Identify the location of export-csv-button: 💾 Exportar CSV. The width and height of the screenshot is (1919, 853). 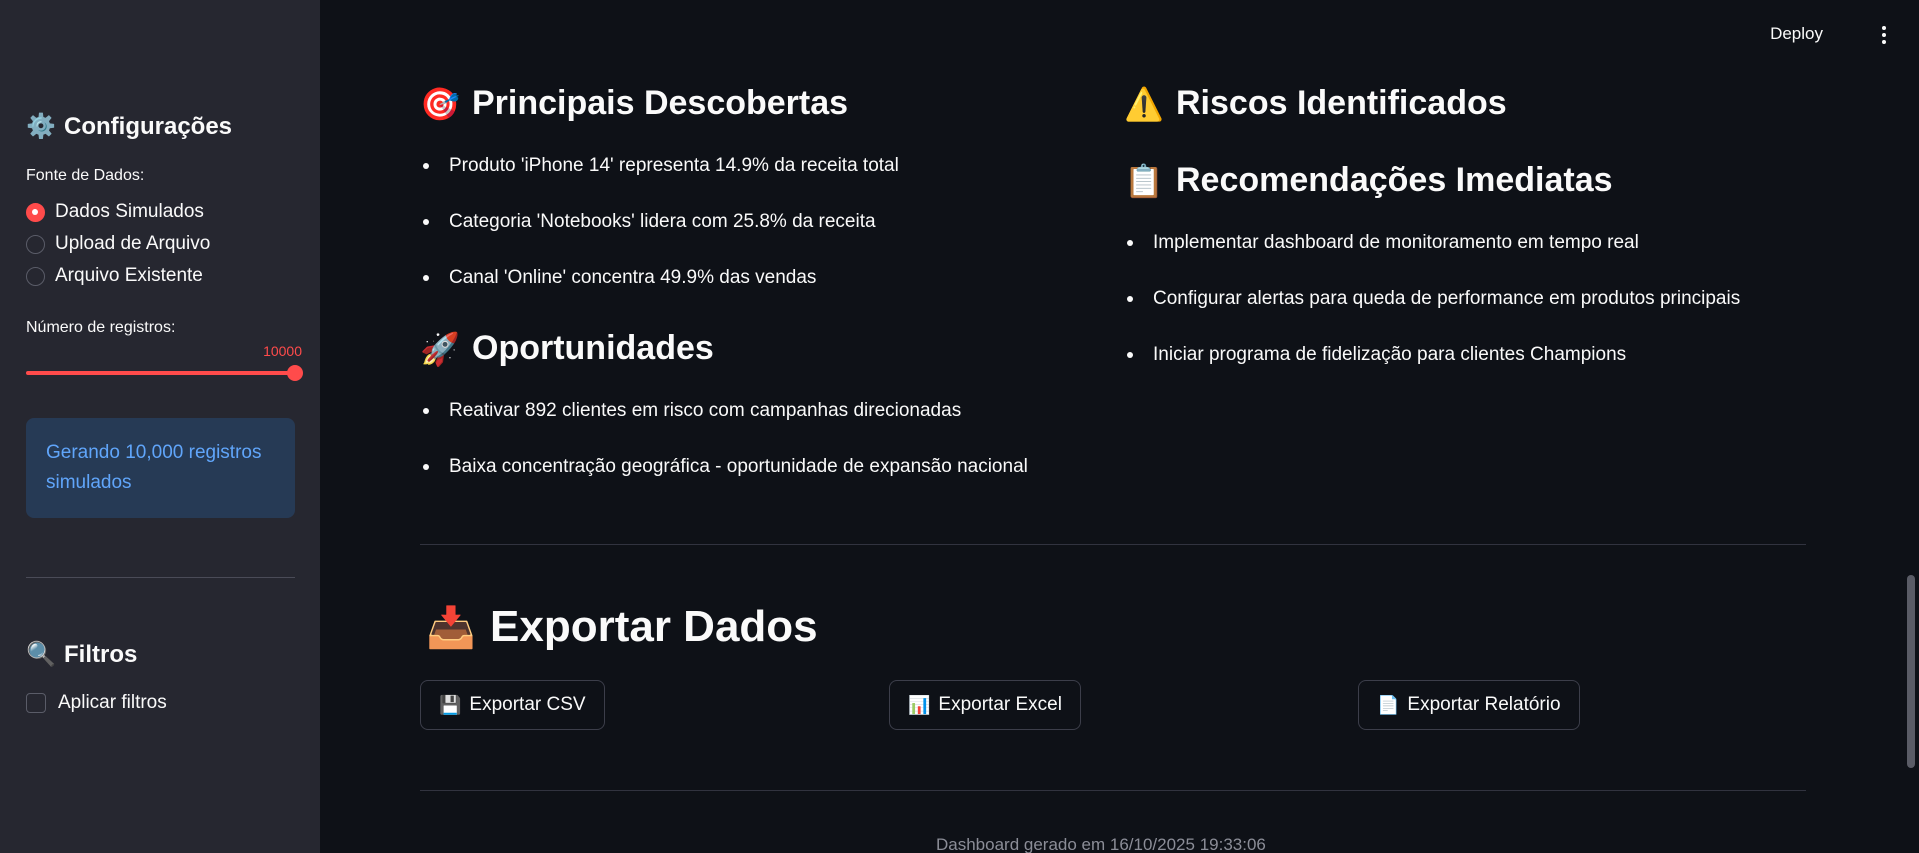
(512, 705).